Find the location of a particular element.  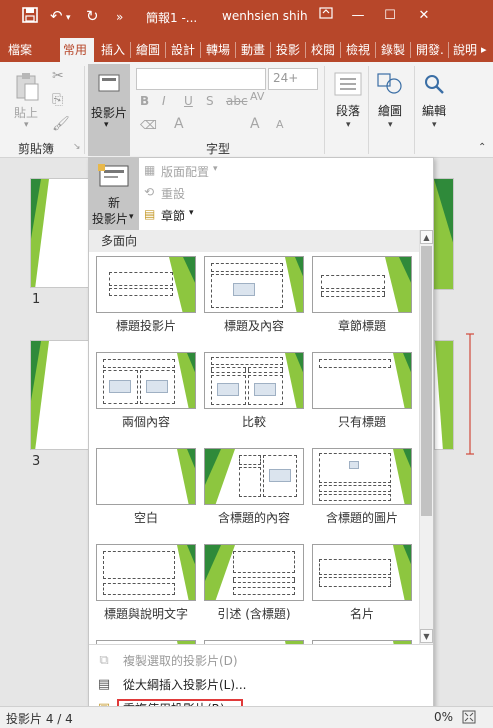

shrink-font-button: A is located at coordinates (280, 124).